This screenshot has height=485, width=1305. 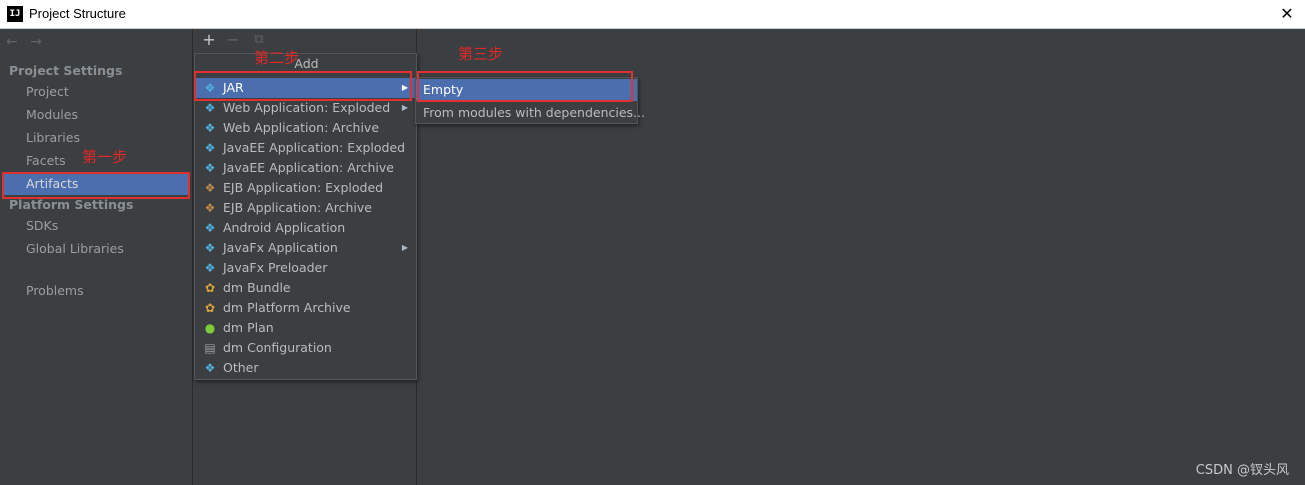 I want to click on menu-item-android-application: ❖ Android Application, so click(x=305, y=228).